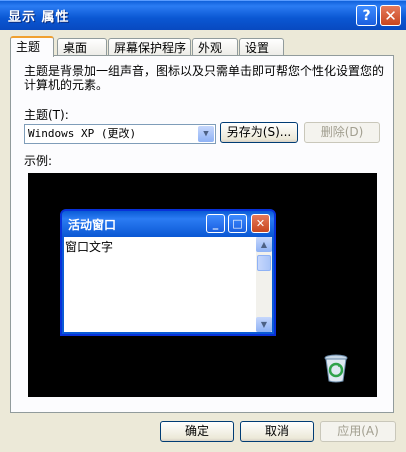  Describe the element at coordinates (204, 78) in the screenshot. I see `theme-description: 主题是背景加一组声音，图标以及只需单击即可帮您个性化设置您的计算机的元素。` at that location.